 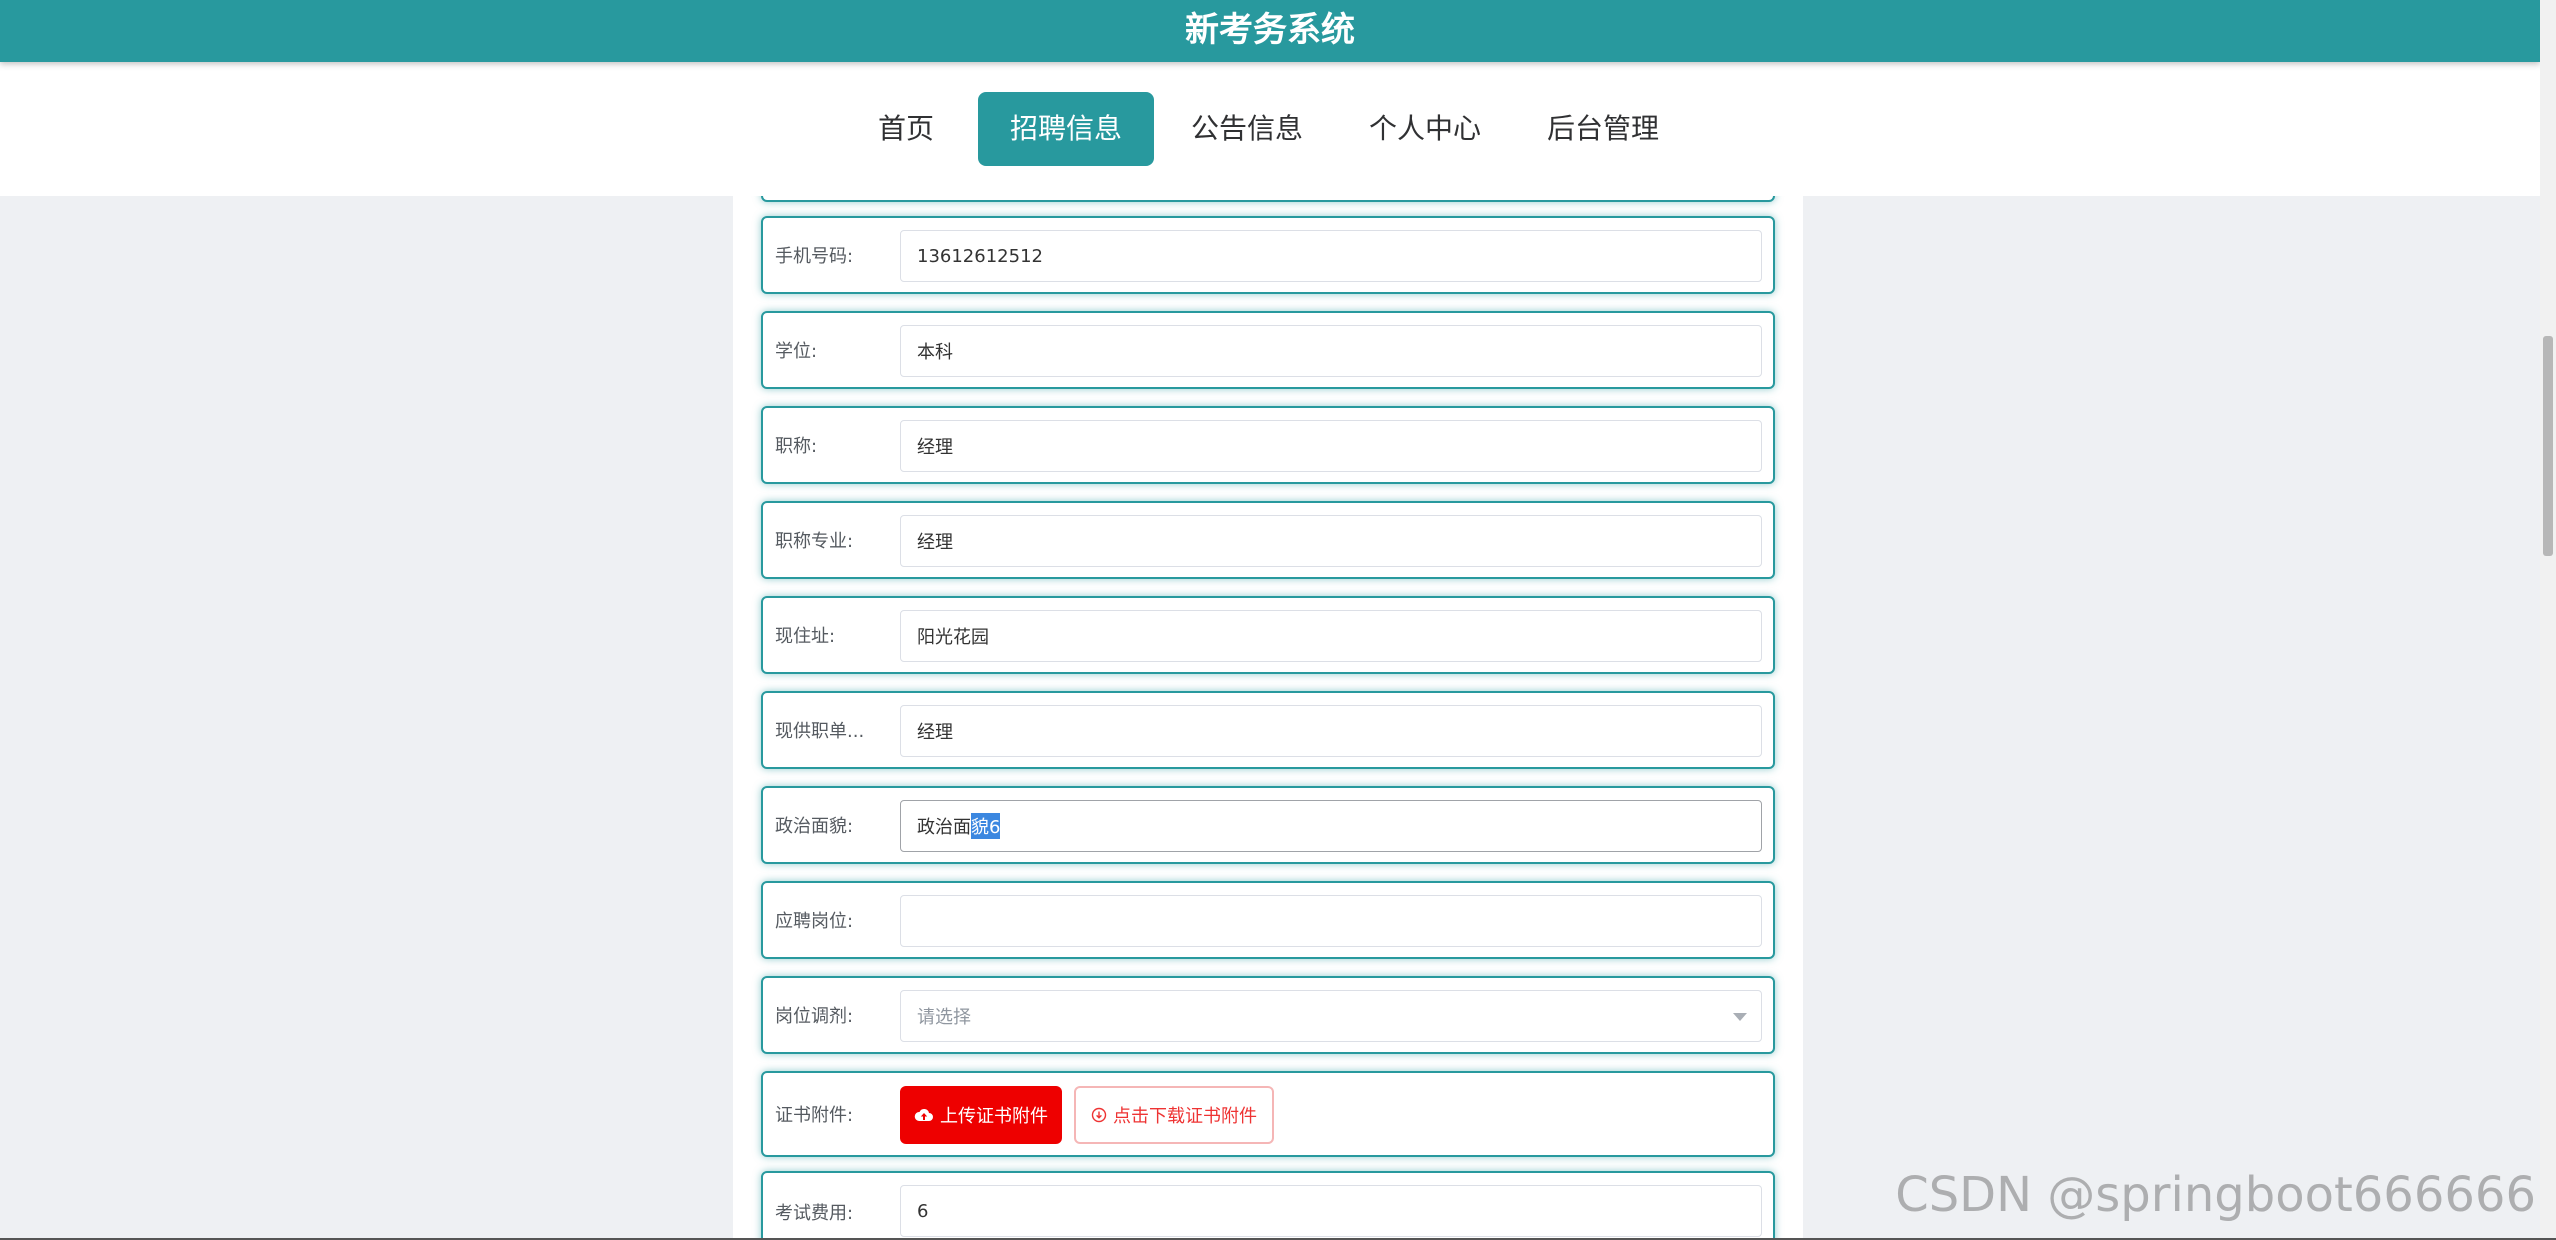 What do you see at coordinates (814, 1115) in the screenshot?
I see `certificate-label: 证书附件:` at bounding box center [814, 1115].